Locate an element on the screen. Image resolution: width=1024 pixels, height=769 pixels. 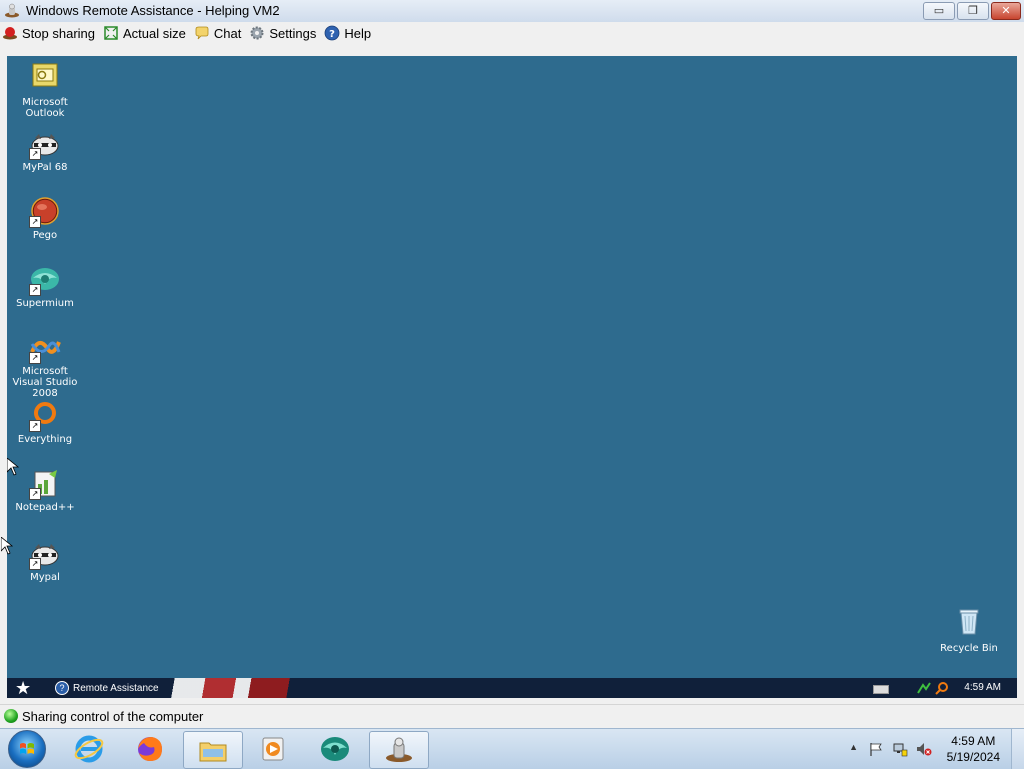
help-button: ? Help is located at coordinates (347, 33).